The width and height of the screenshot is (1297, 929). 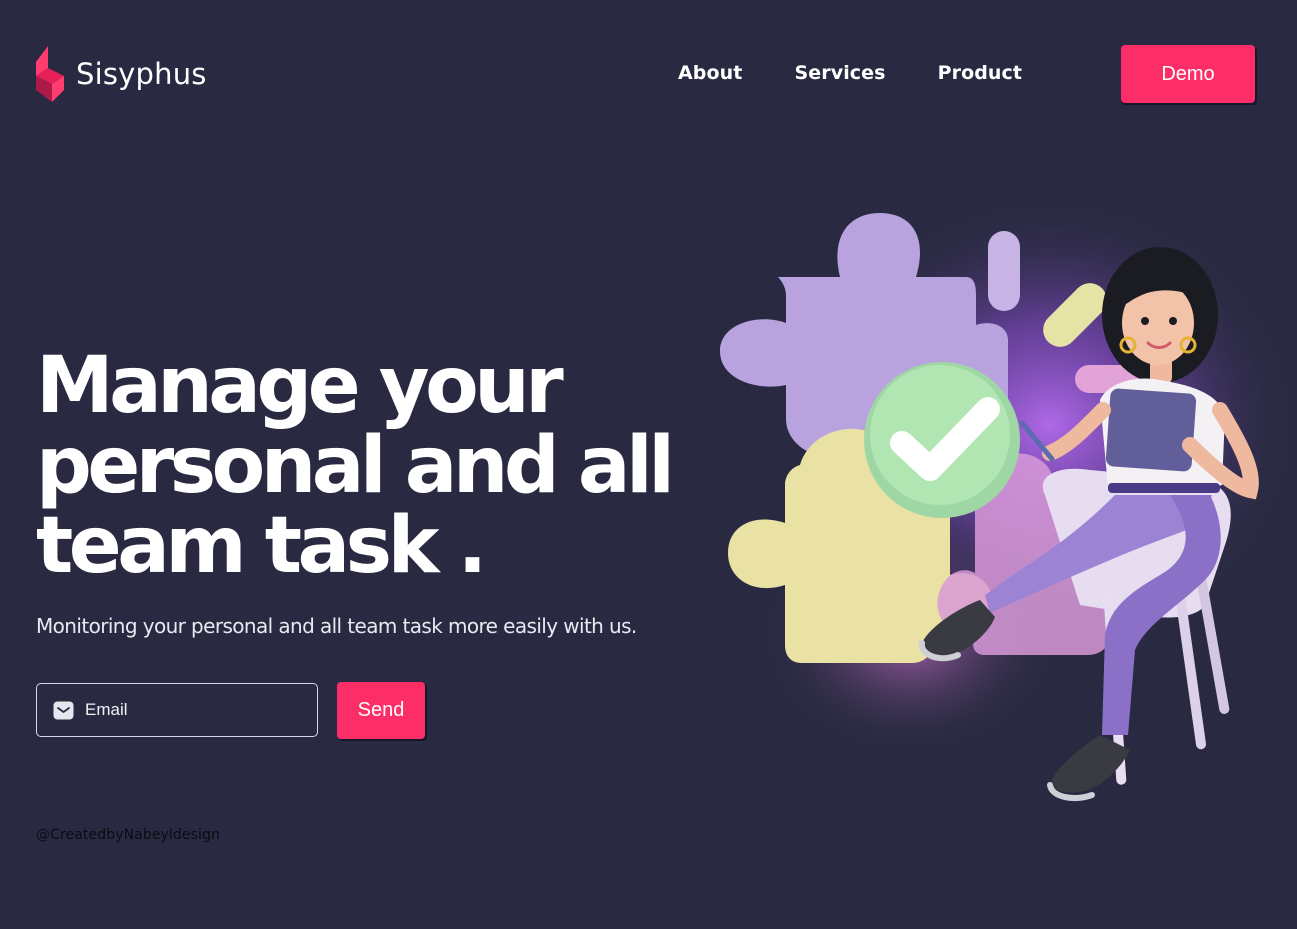 I want to click on shoe, so click(x=1088, y=768).